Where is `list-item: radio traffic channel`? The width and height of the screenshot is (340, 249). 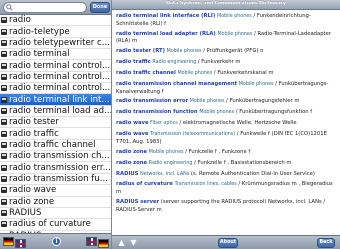
list-item: radio traffic channel is located at coordinates (55, 145).